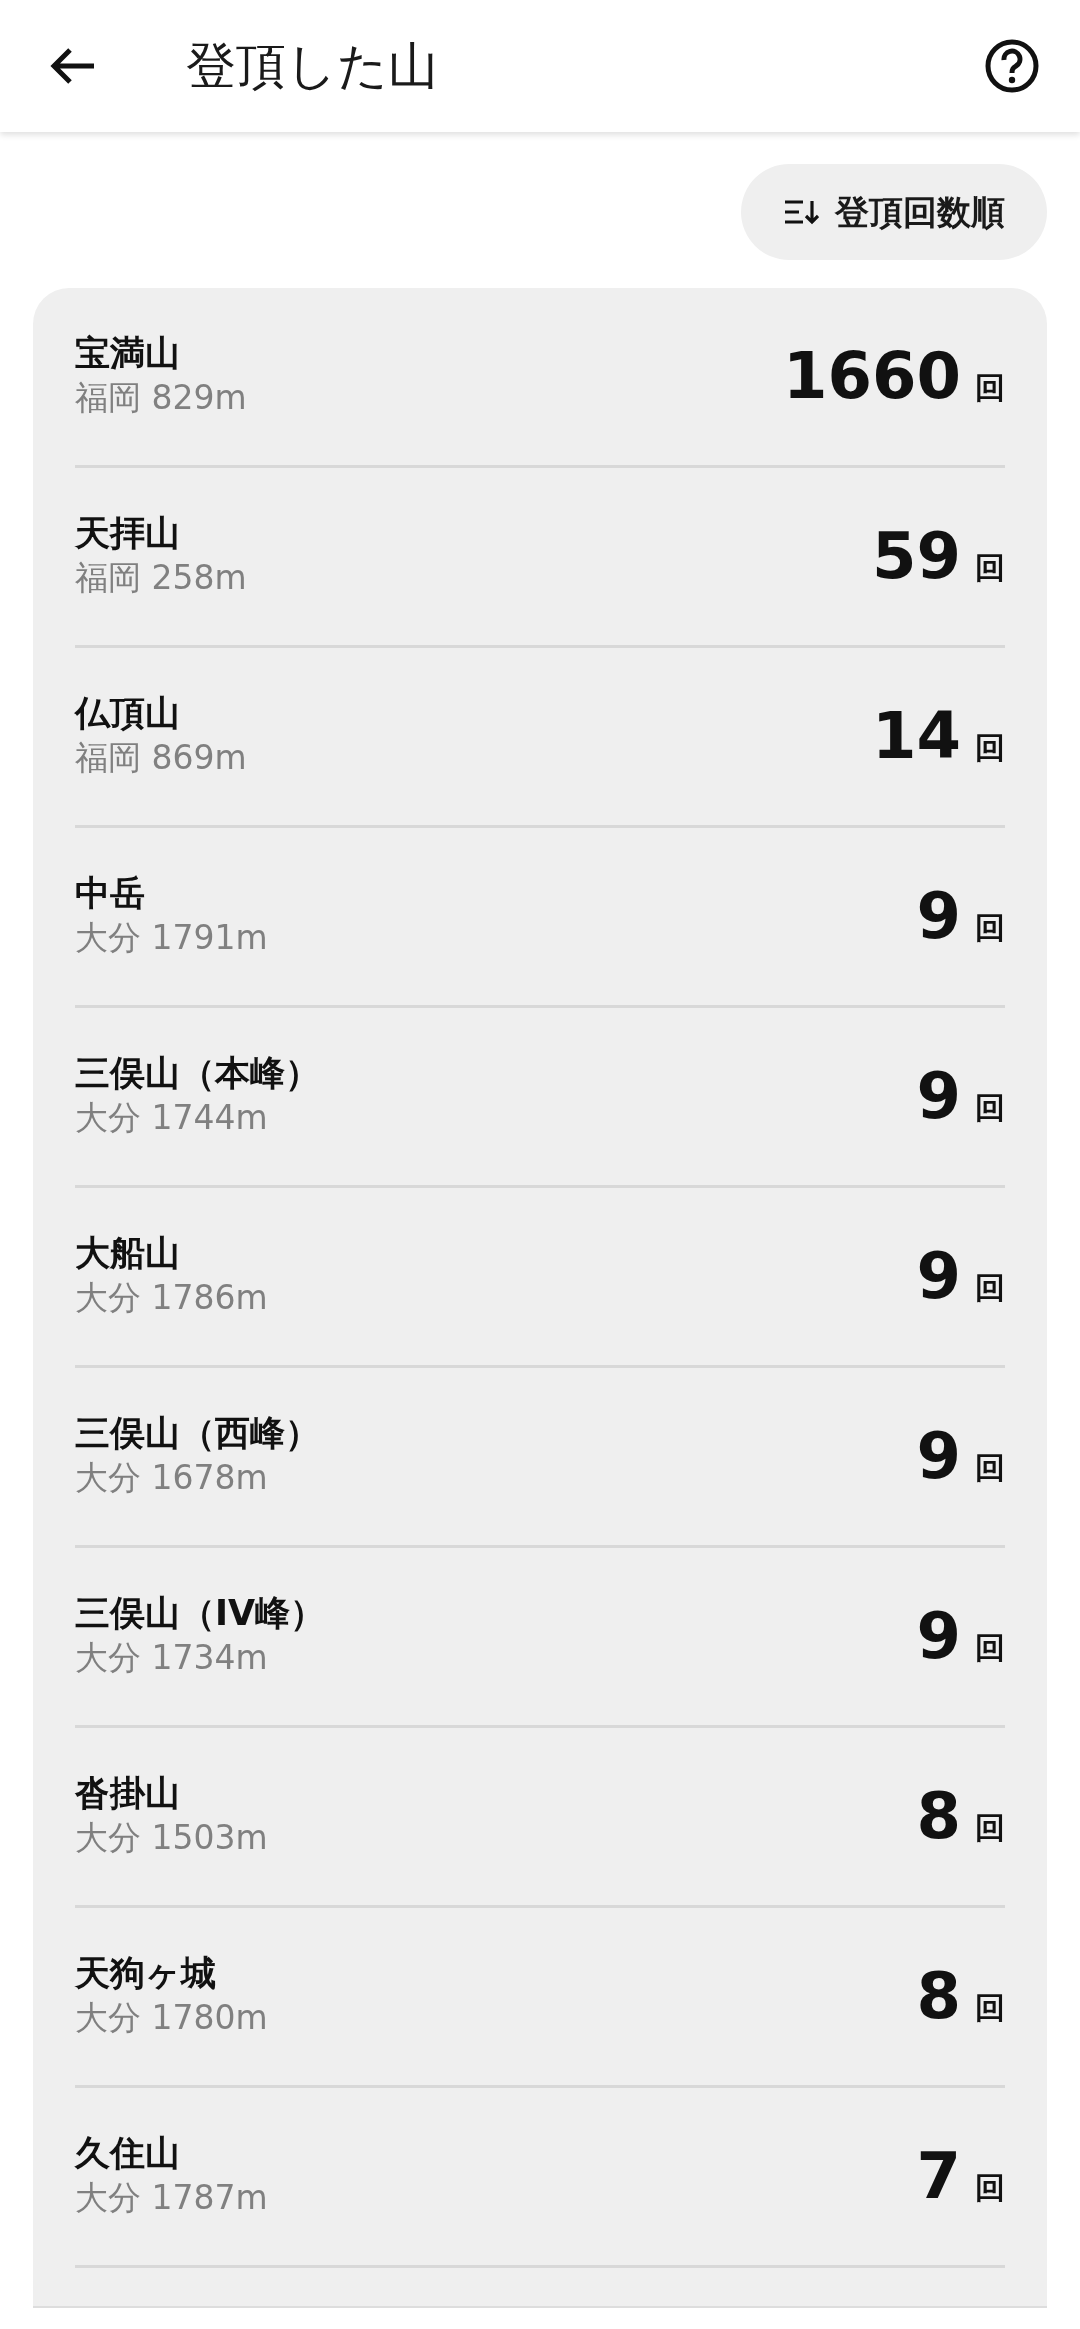  Describe the element at coordinates (540, 1098) in the screenshot. I see `mountain-row: 三俣山（本峰） 大分 1744m 9 回` at that location.